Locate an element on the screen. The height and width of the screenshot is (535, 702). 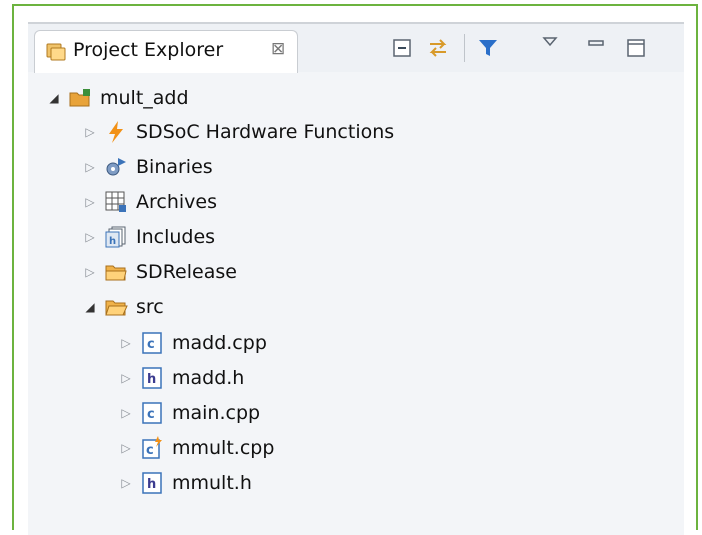
tree-item-main-cpp: ▷ c main.cpp is located at coordinates (189, 413).